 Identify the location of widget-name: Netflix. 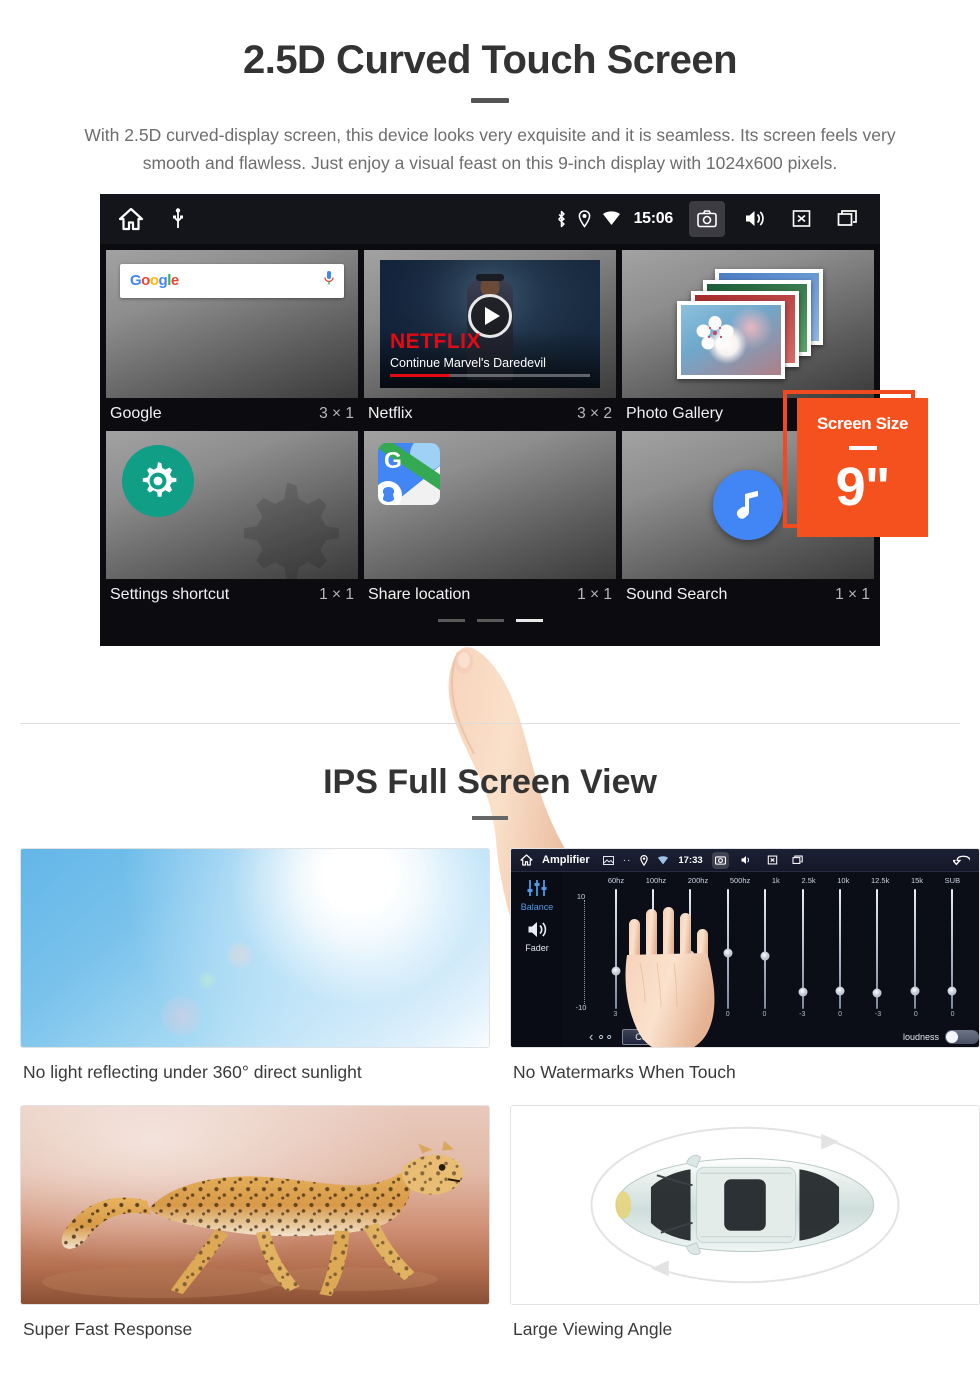
(390, 413).